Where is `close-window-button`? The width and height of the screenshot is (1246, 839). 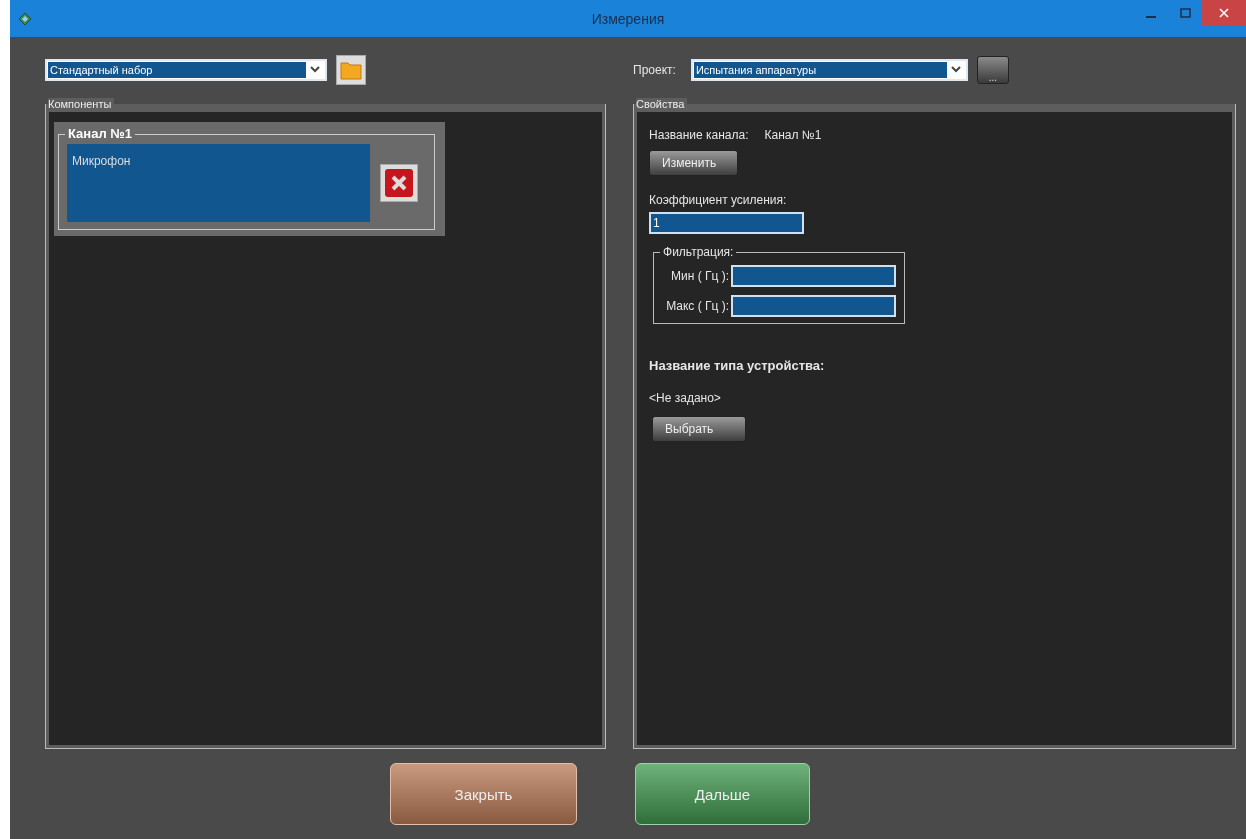 close-window-button is located at coordinates (1224, 13).